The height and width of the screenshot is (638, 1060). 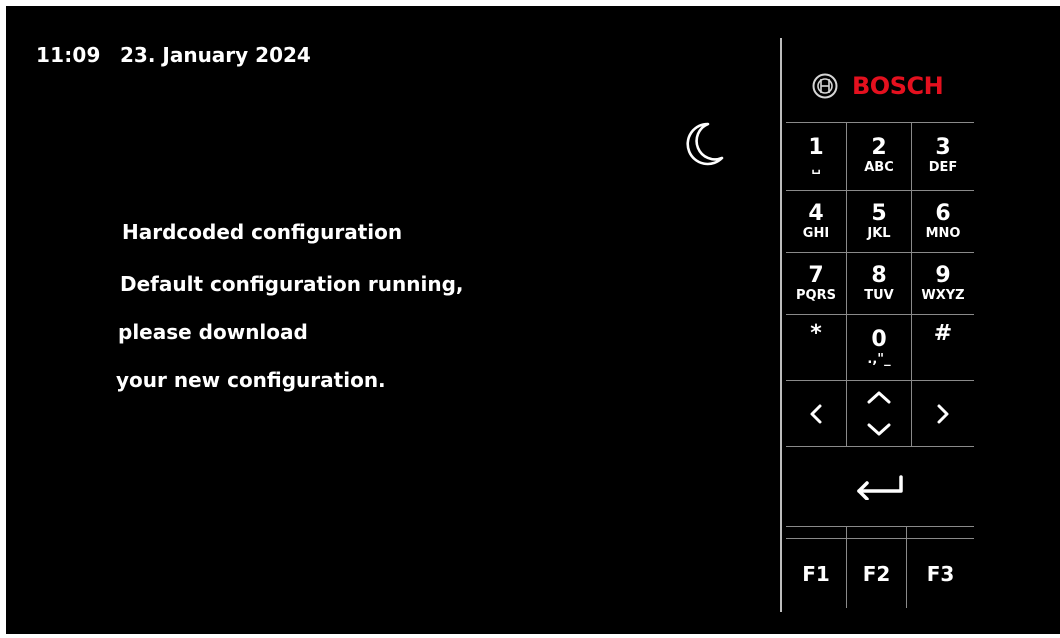 I want to click on bosch-brand: BOSCH, so click(x=878, y=86).